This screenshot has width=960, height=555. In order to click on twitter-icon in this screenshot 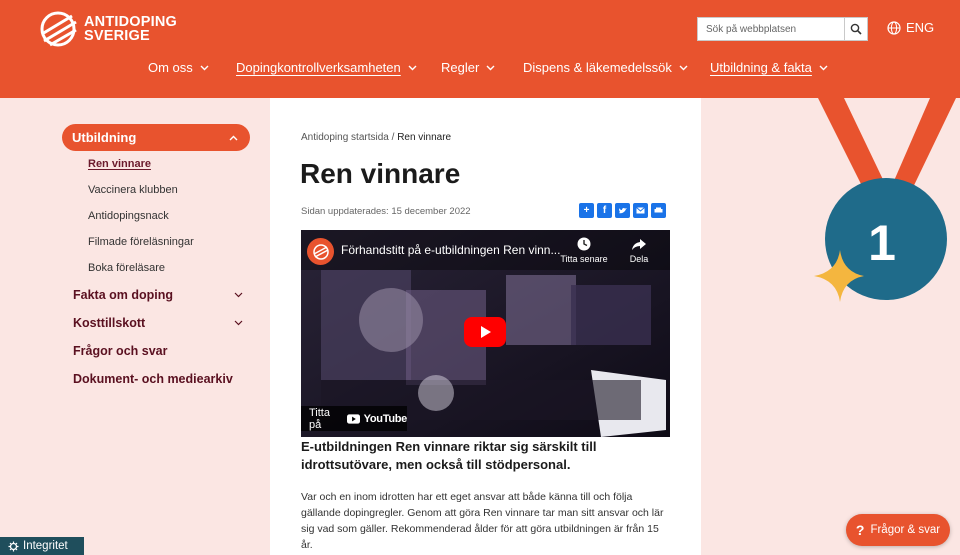, I will do `click(622, 210)`.